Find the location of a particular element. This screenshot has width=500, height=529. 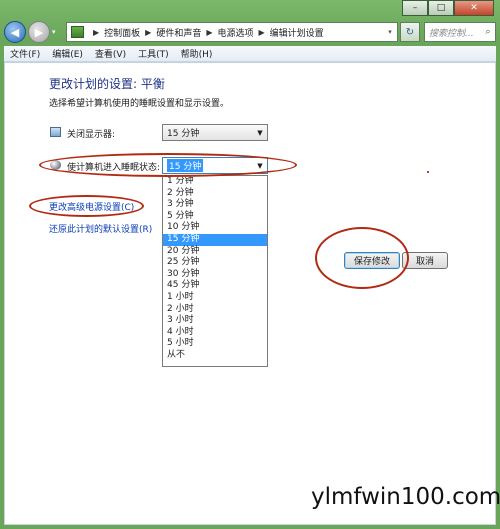

menu-bar: 文件(F) 编辑(E) 查看(V) 工具(T) 帮助(H) is located at coordinates (250, 54).